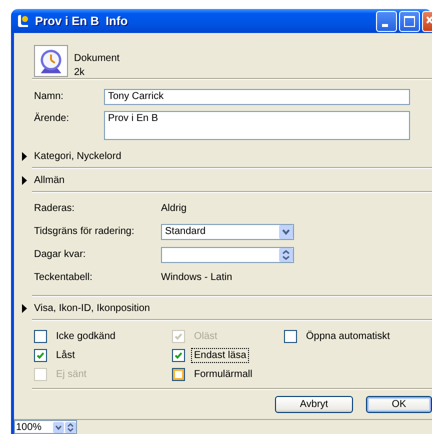  I want to click on text-area: Prov i En B, so click(257, 125).